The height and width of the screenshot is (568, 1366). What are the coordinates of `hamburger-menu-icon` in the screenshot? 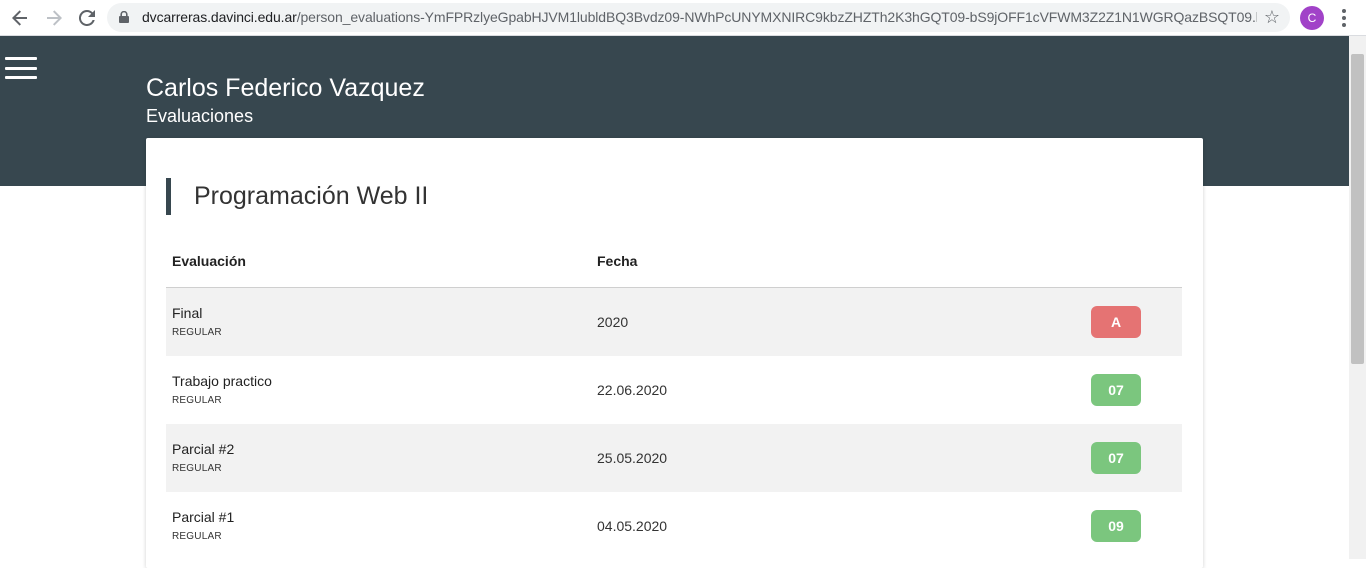 It's located at (21, 68).